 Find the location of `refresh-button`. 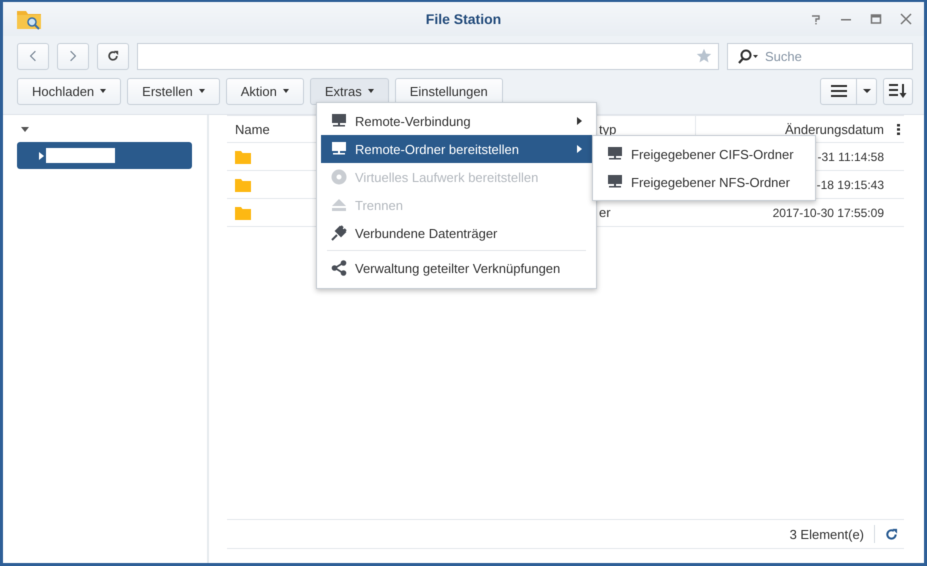

refresh-button is located at coordinates (113, 56).